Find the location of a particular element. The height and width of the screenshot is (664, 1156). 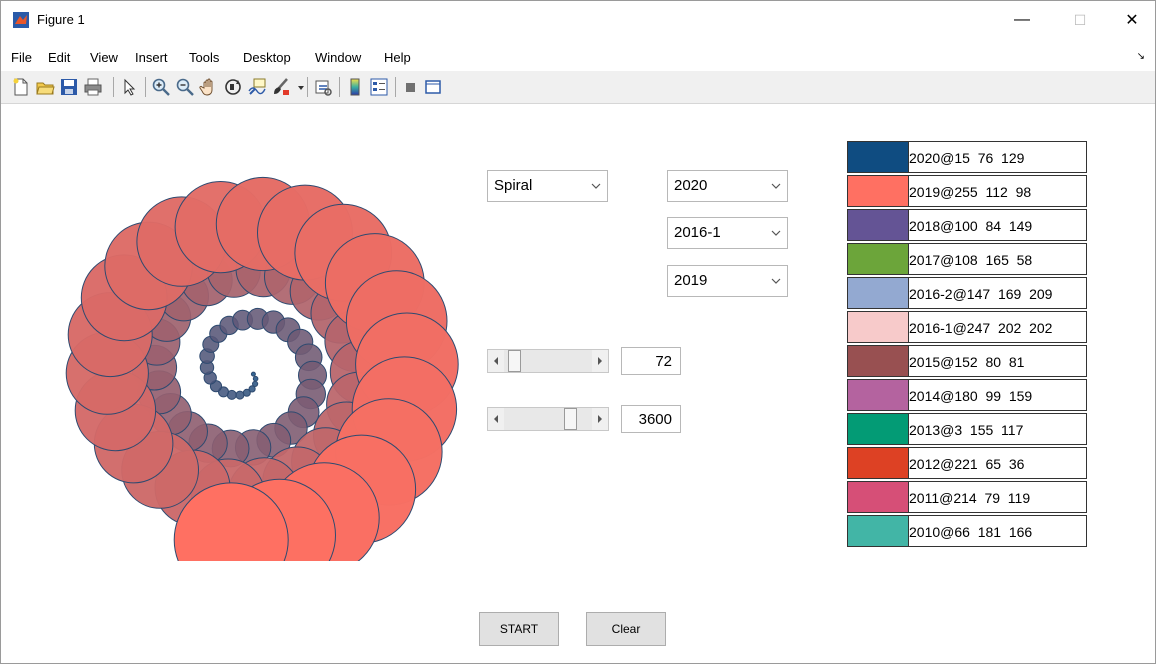

slider-1-value: 72 is located at coordinates (651, 361).